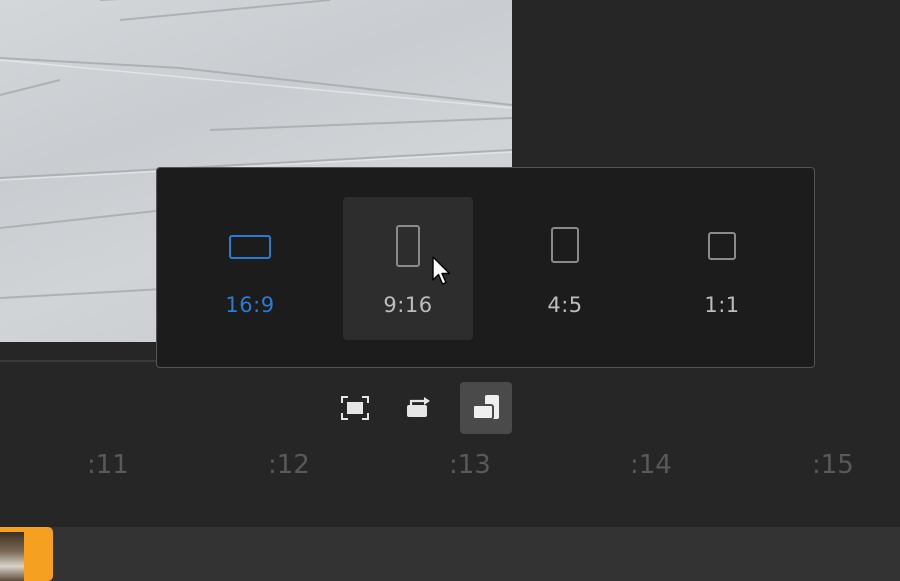  Describe the element at coordinates (470, 465) in the screenshot. I see `timeline-tick: :13` at that location.